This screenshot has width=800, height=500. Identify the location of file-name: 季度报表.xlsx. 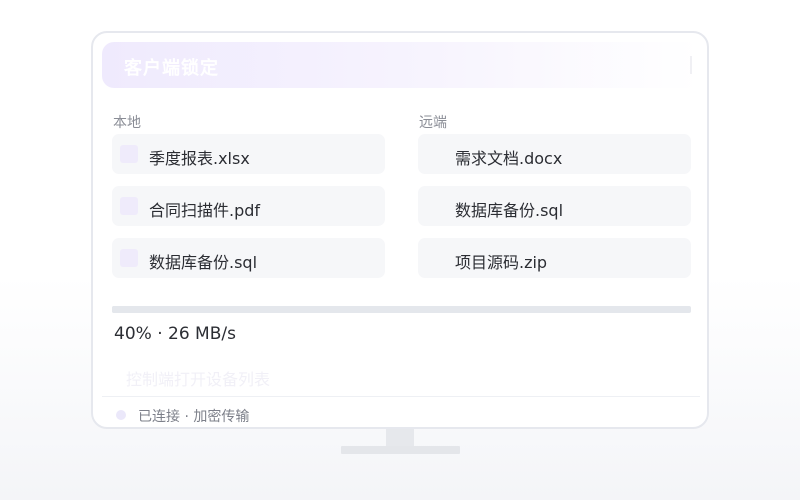
(199, 158).